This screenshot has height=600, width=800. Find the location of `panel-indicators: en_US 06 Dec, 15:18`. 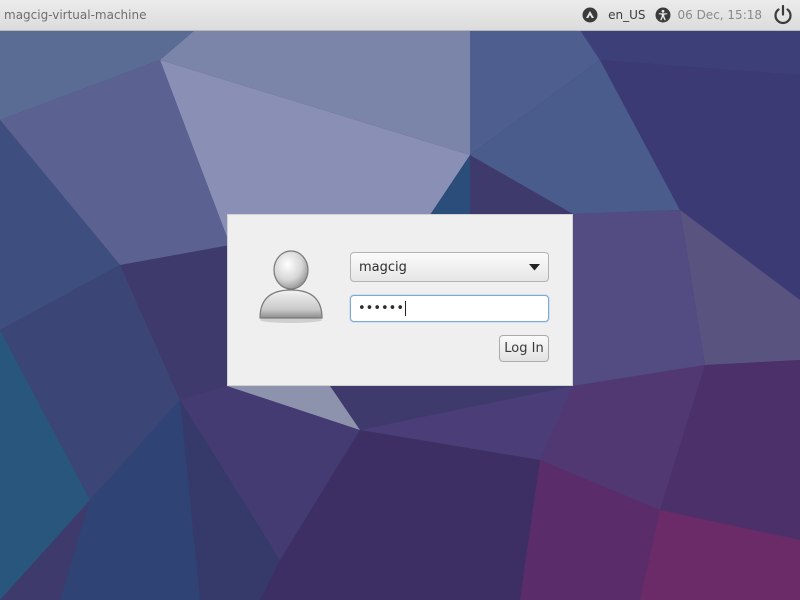

panel-indicators: en_US 06 Dec, 15:18 is located at coordinates (686, 15).